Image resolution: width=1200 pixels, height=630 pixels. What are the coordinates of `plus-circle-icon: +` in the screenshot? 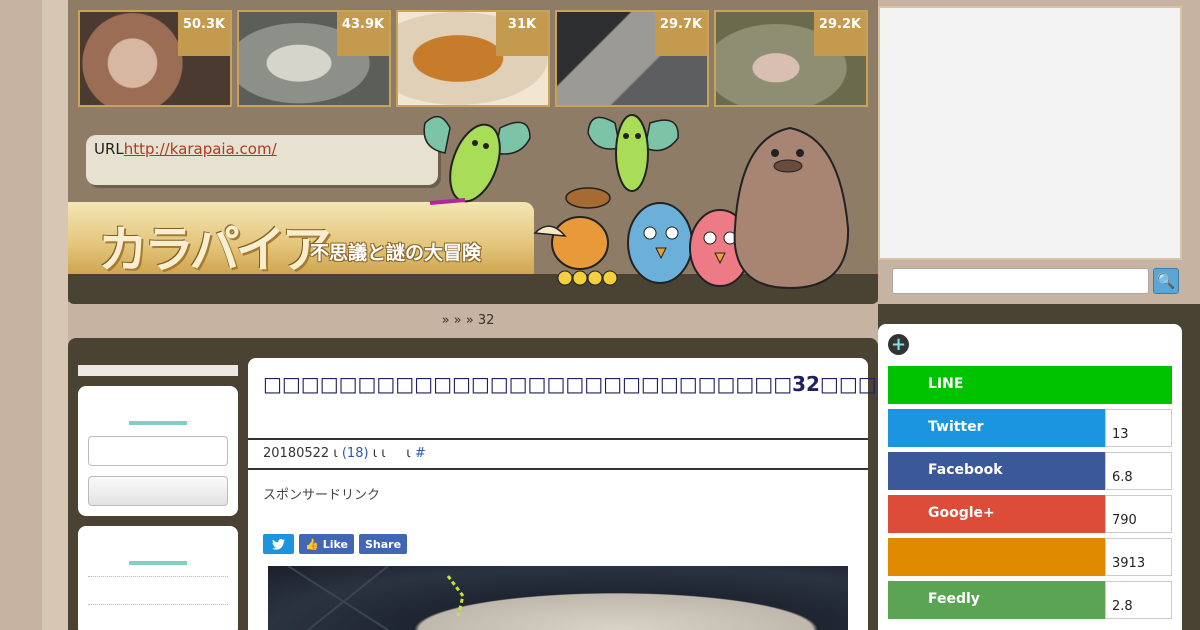 It's located at (898, 344).